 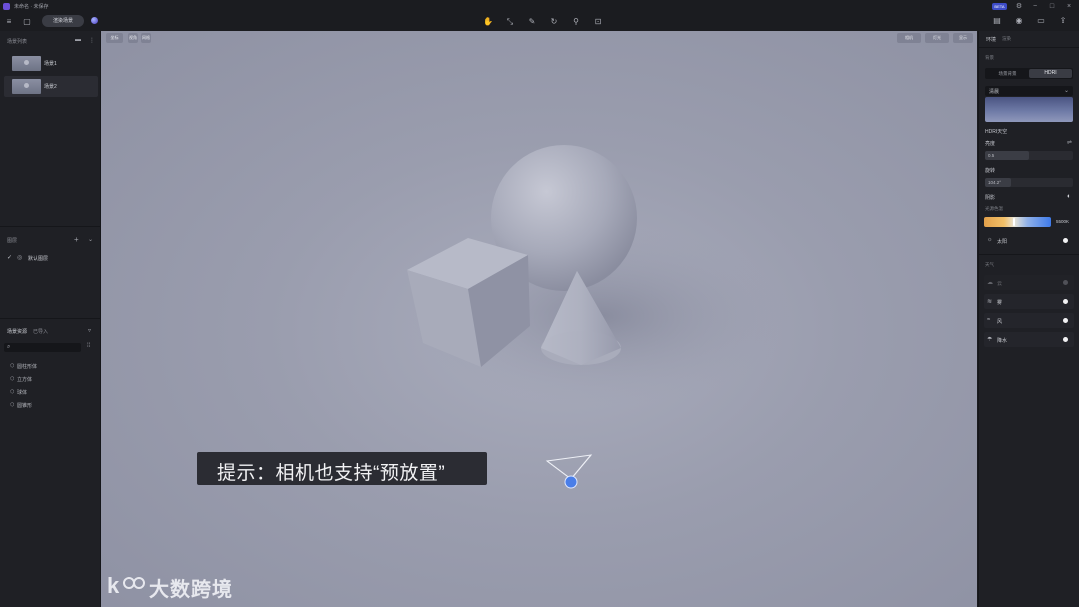 What do you see at coordinates (1000, 284) in the screenshot?
I see `weather-label: 云` at bounding box center [1000, 284].